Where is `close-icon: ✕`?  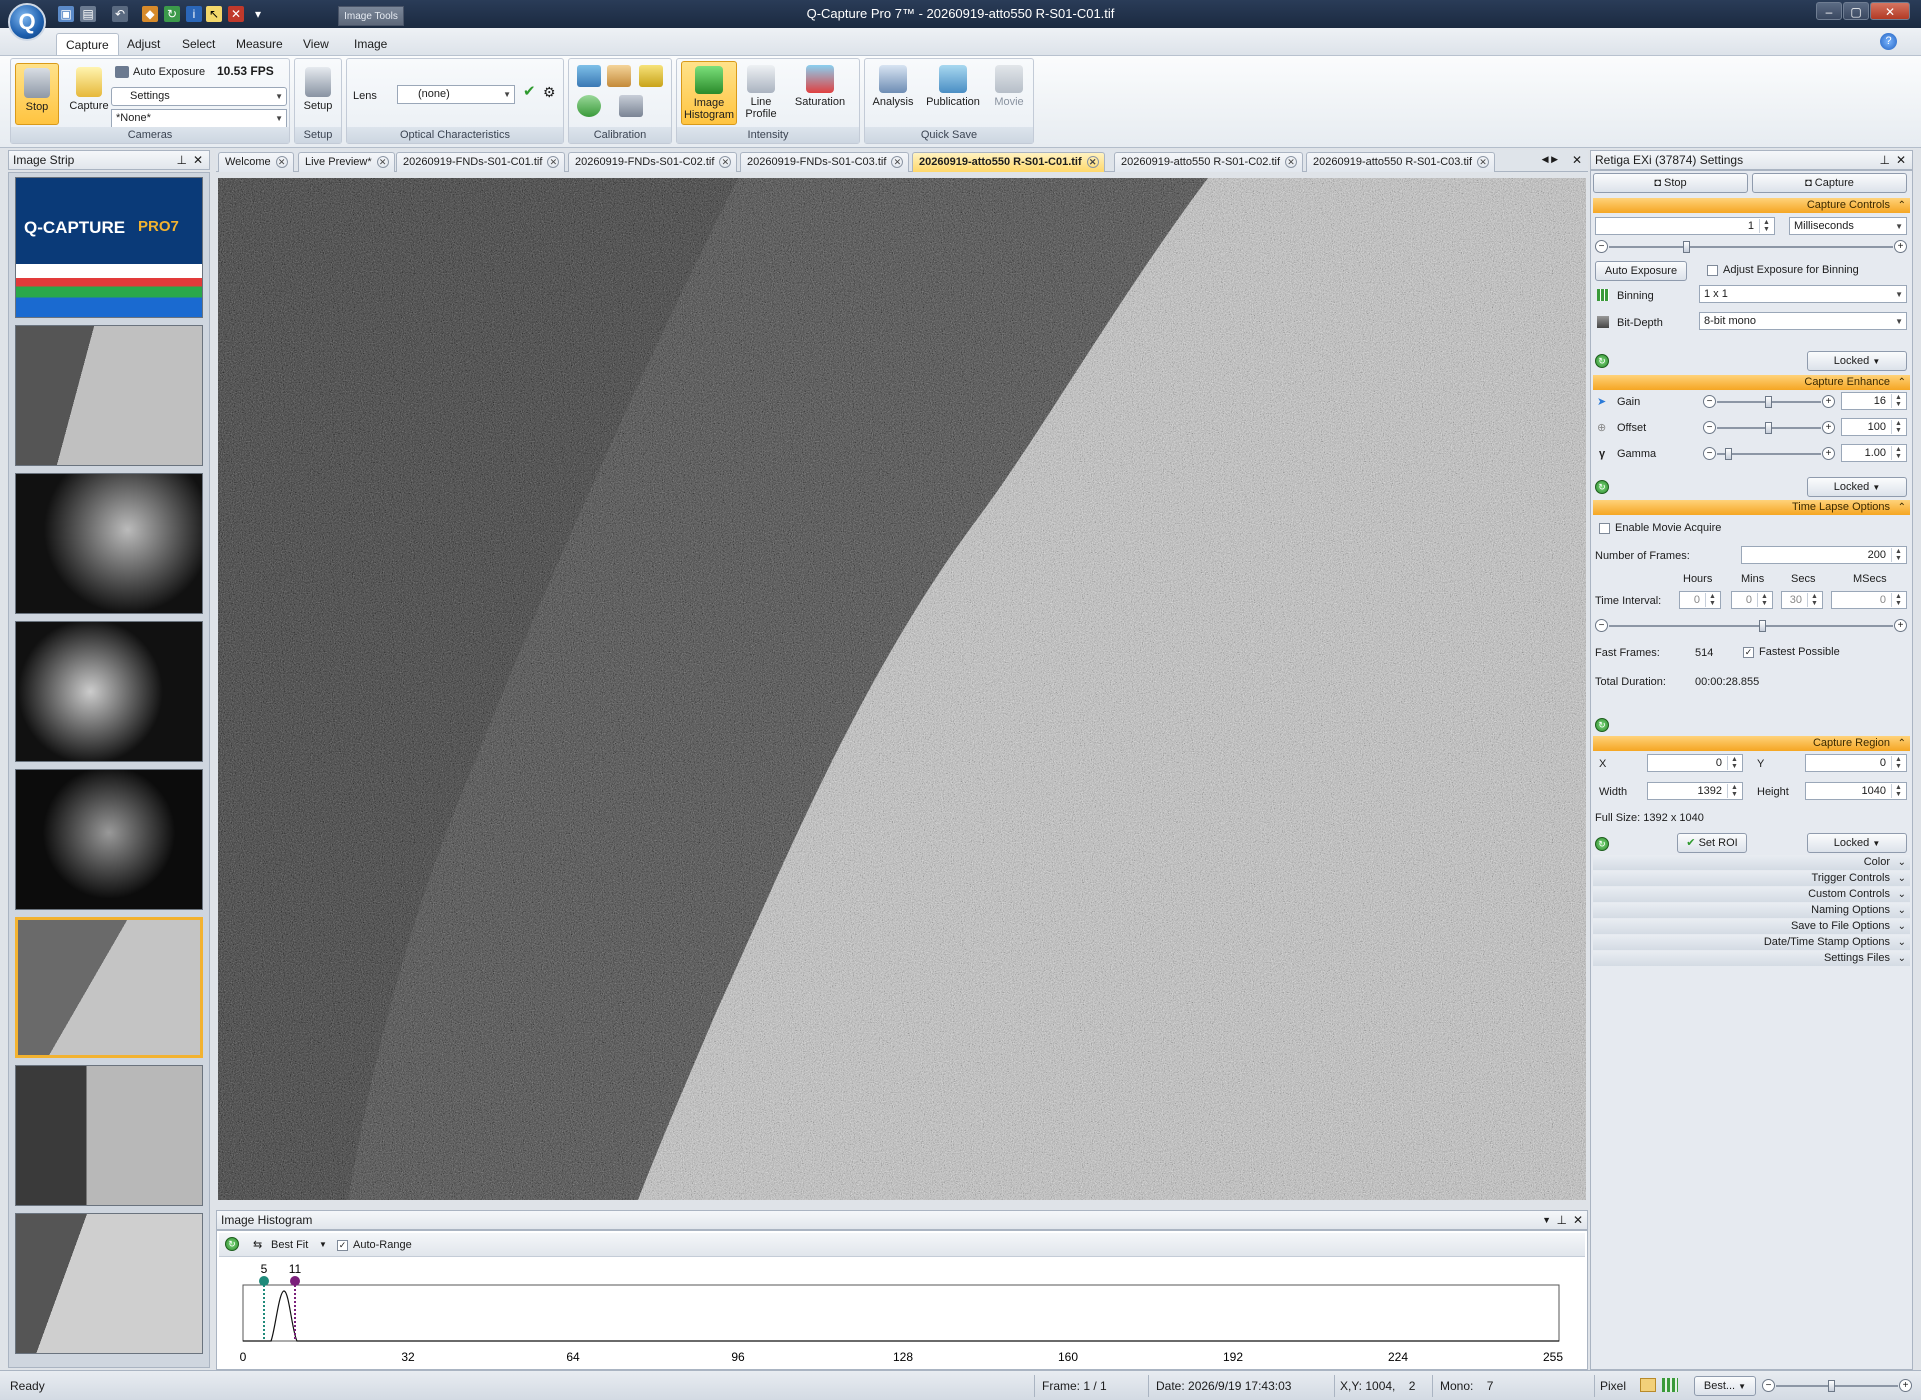 close-icon: ✕ is located at coordinates (1901, 160).